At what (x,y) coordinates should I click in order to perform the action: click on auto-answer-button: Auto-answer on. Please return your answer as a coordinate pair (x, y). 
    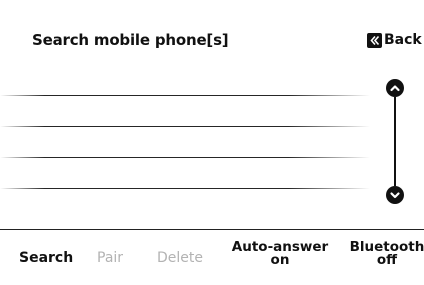
    Looking at the image, I should click on (280, 254).